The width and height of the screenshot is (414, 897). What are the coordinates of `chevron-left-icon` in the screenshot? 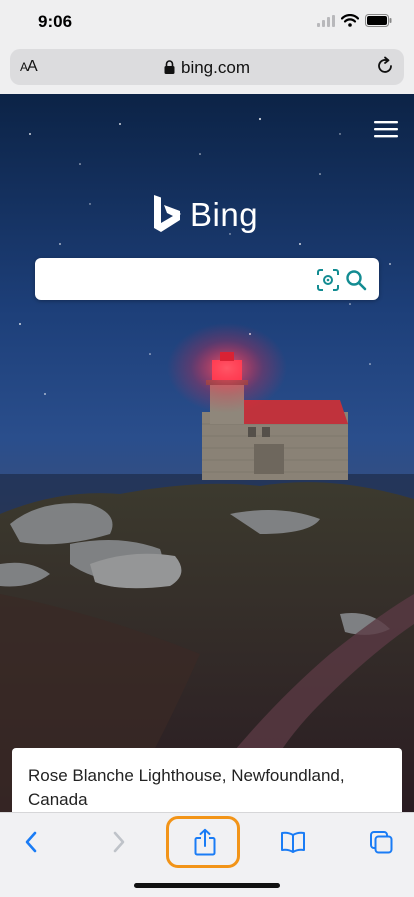 It's located at (31, 842).